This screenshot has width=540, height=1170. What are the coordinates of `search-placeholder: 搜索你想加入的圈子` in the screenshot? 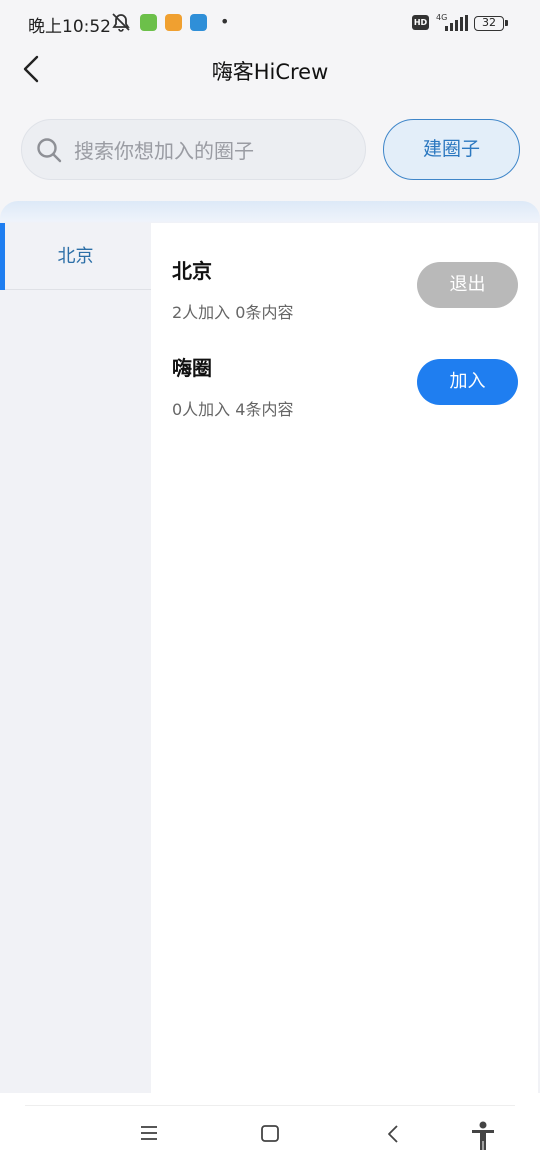 It's located at (164, 151).